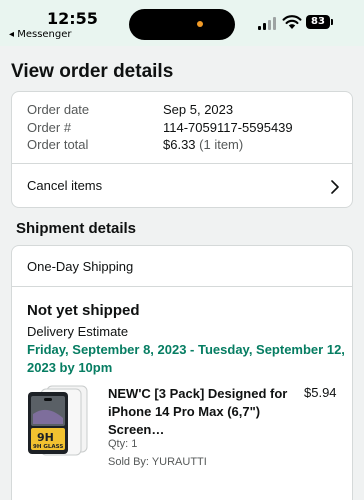 The width and height of the screenshot is (364, 500). What do you see at coordinates (45, 437) in the screenshot?
I see `svg-text: 9H` at bounding box center [45, 437].